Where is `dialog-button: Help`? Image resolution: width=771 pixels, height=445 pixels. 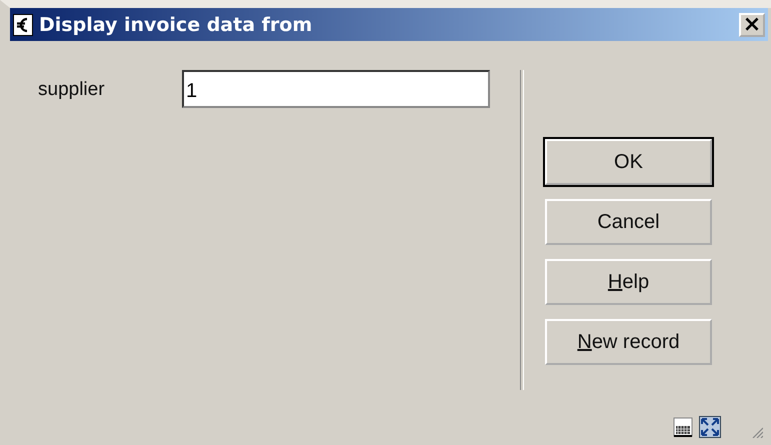 dialog-button: Help is located at coordinates (628, 282).